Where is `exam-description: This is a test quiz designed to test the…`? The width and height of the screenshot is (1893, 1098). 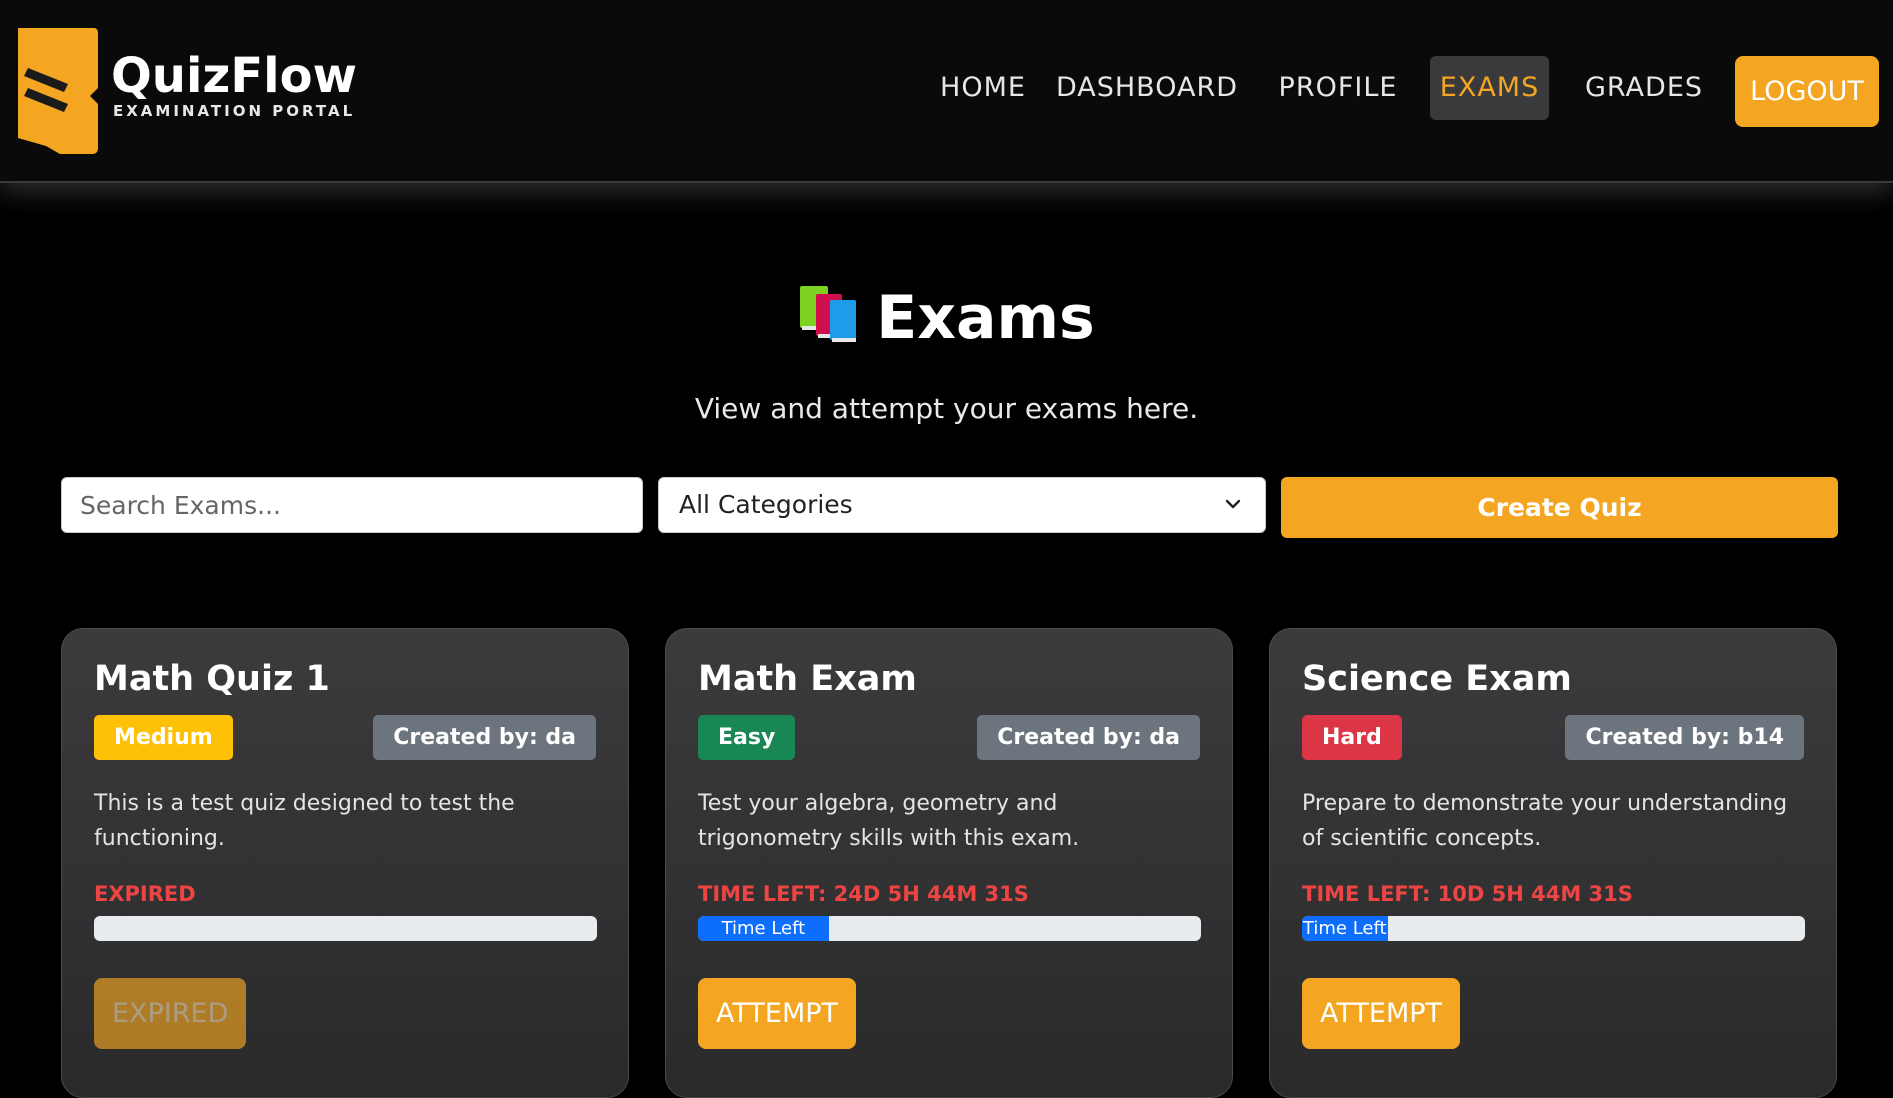
exam-description: This is a test quiz designed to test the… is located at coordinates (304, 821).